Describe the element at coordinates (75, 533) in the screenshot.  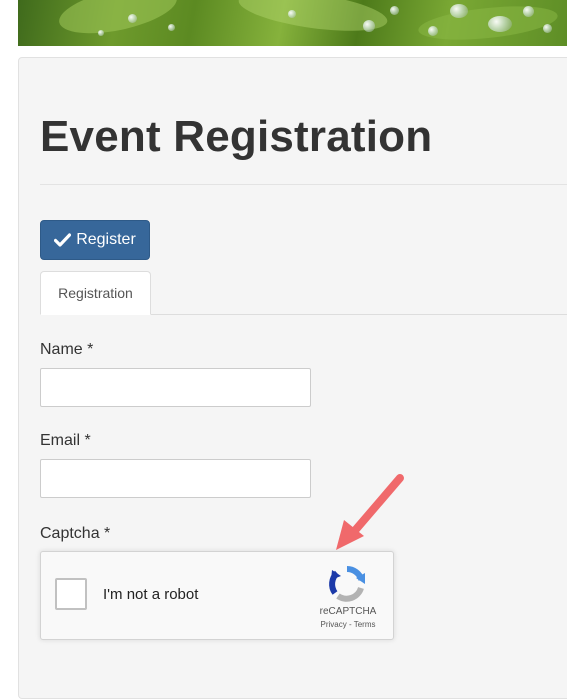
I see `captcha-label: Captcha *` at that location.